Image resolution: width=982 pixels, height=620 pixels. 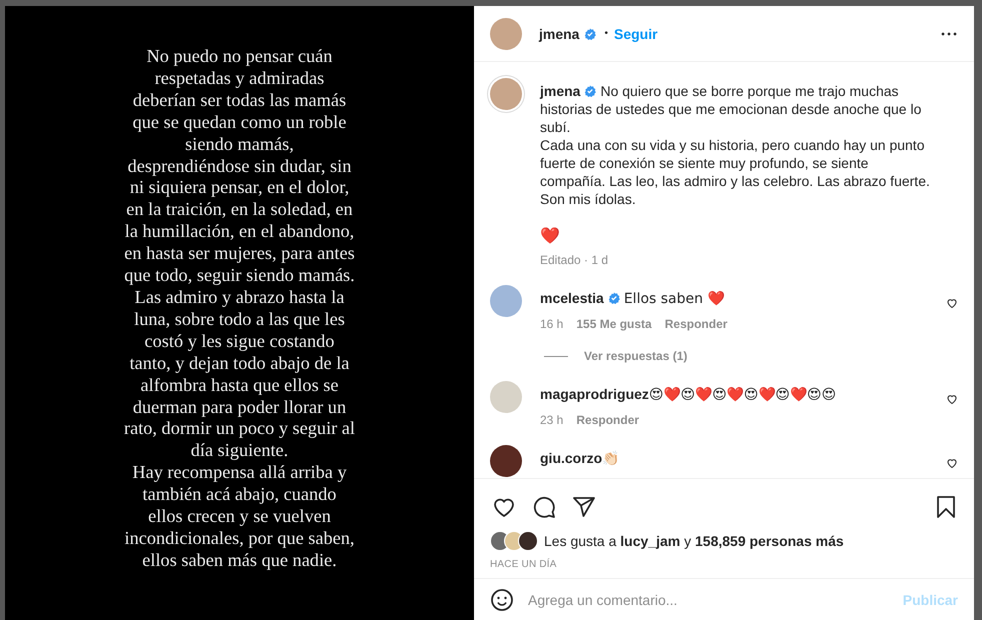 What do you see at coordinates (506, 461) in the screenshot?
I see `avatar` at bounding box center [506, 461].